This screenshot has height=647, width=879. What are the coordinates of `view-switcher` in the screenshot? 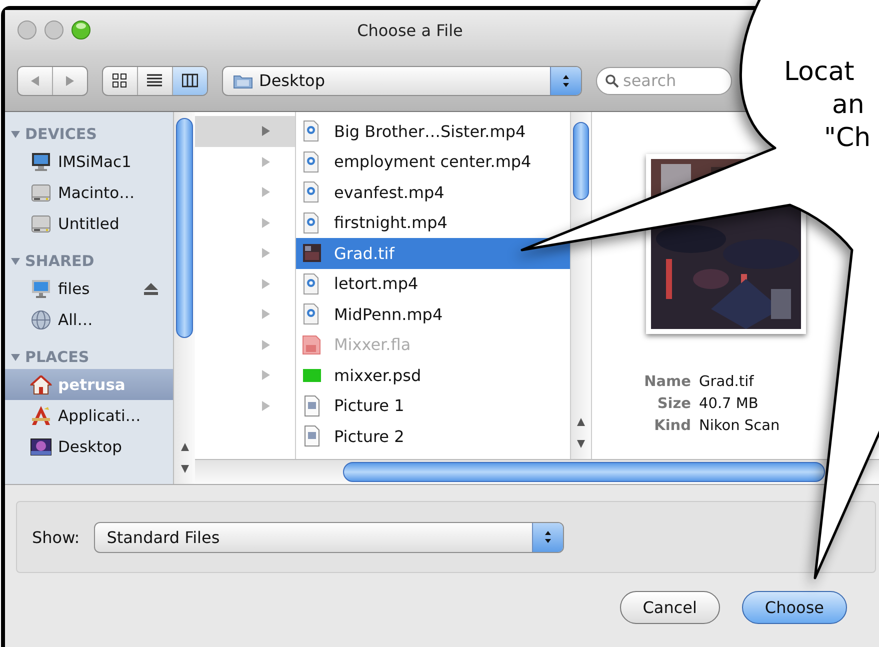 It's located at (155, 81).